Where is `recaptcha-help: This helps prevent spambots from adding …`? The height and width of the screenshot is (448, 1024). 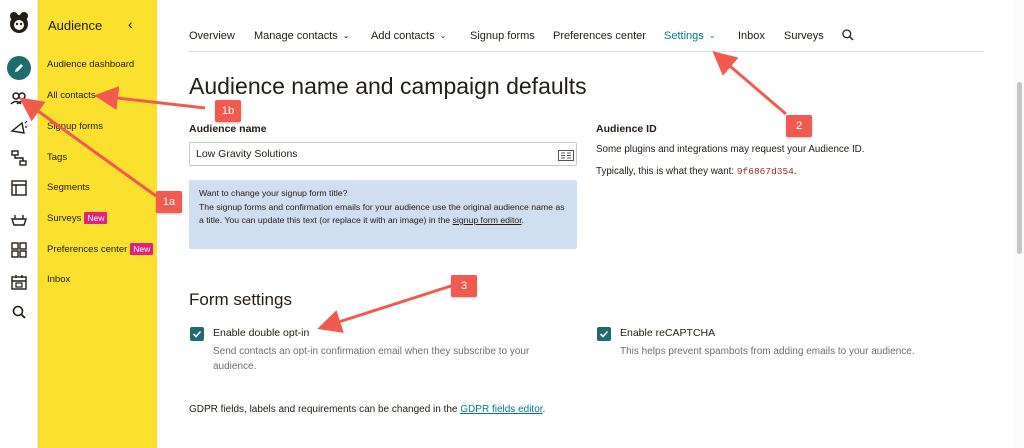
recaptcha-help: This helps prevent spambots from adding … is located at coordinates (767, 351).